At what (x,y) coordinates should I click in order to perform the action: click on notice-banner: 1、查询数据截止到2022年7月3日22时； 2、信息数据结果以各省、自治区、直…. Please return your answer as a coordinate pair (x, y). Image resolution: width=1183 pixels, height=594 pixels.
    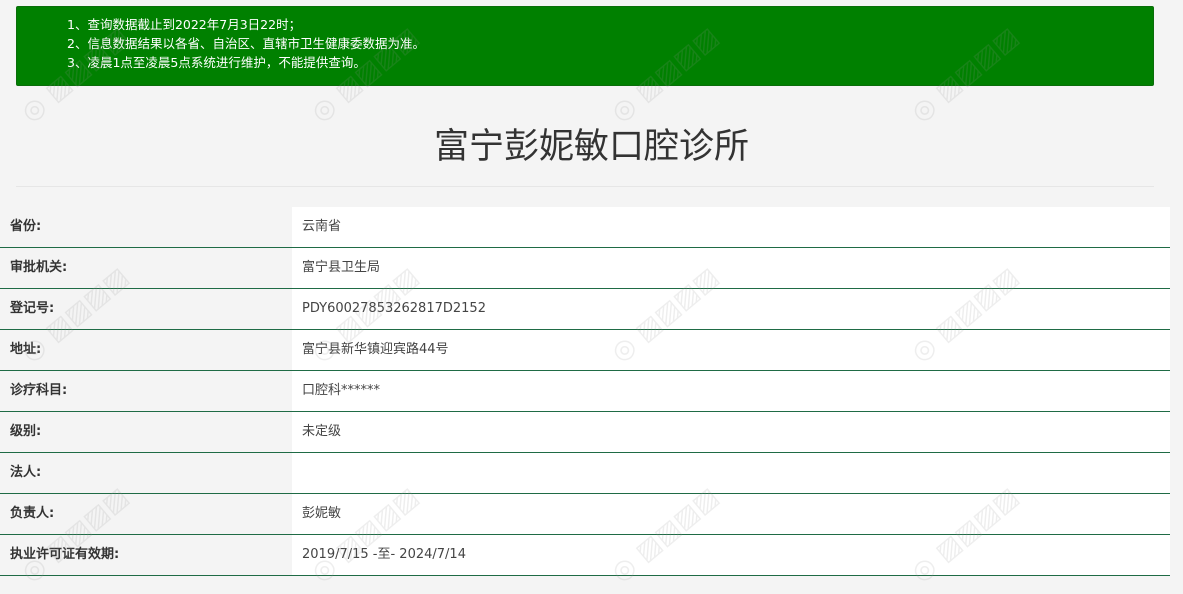
    Looking at the image, I should click on (585, 46).